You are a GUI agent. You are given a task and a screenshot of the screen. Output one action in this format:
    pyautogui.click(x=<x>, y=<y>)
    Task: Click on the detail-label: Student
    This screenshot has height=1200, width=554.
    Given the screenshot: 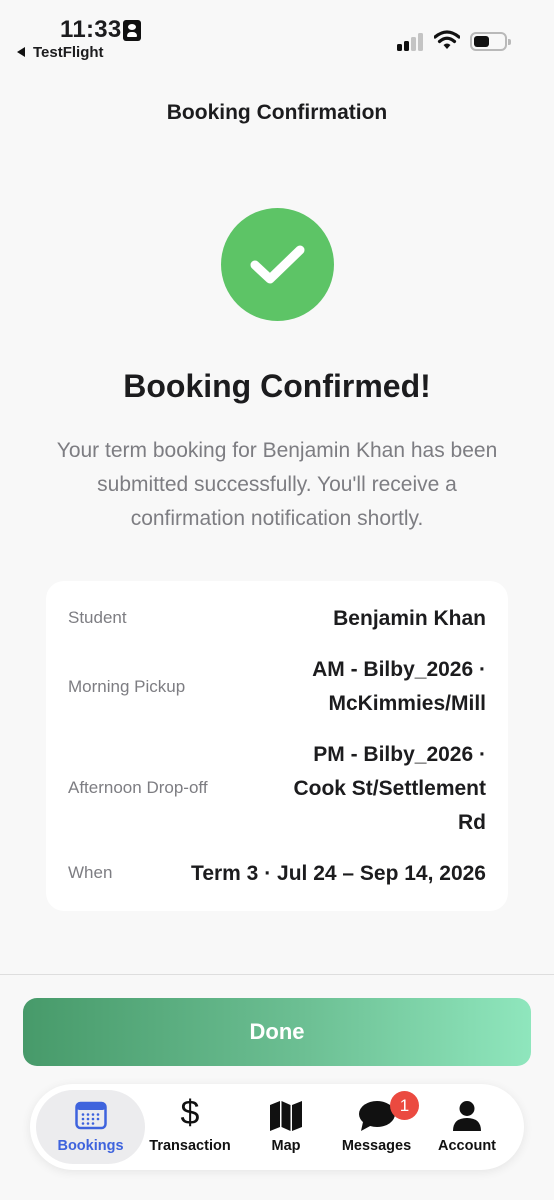 What is the action you would take?
    pyautogui.click(x=97, y=617)
    